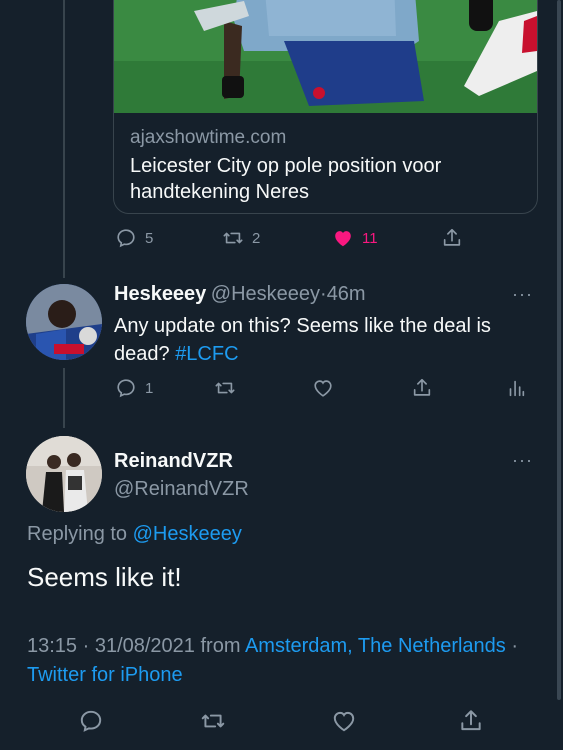 This screenshot has width=563, height=750. I want to click on like-button: 11, so click(355, 238).